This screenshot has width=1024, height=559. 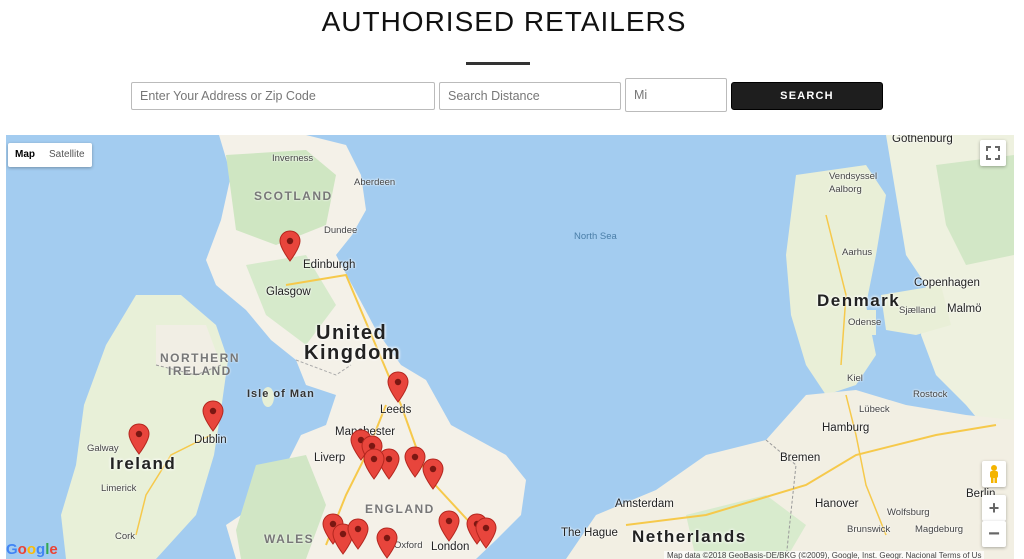 I want to click on plus-icon: +, so click(x=994, y=507).